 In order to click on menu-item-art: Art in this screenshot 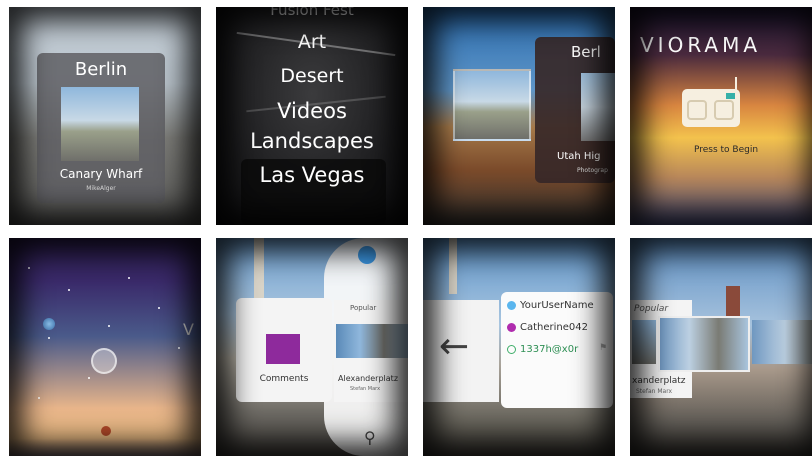, I will do `click(312, 42)`.